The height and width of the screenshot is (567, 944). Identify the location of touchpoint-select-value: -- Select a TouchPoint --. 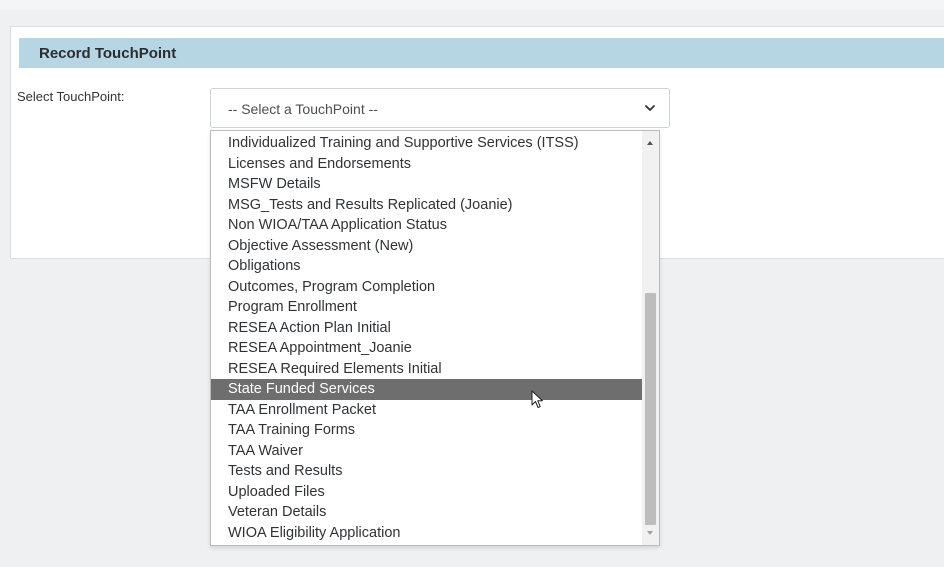
(303, 109).